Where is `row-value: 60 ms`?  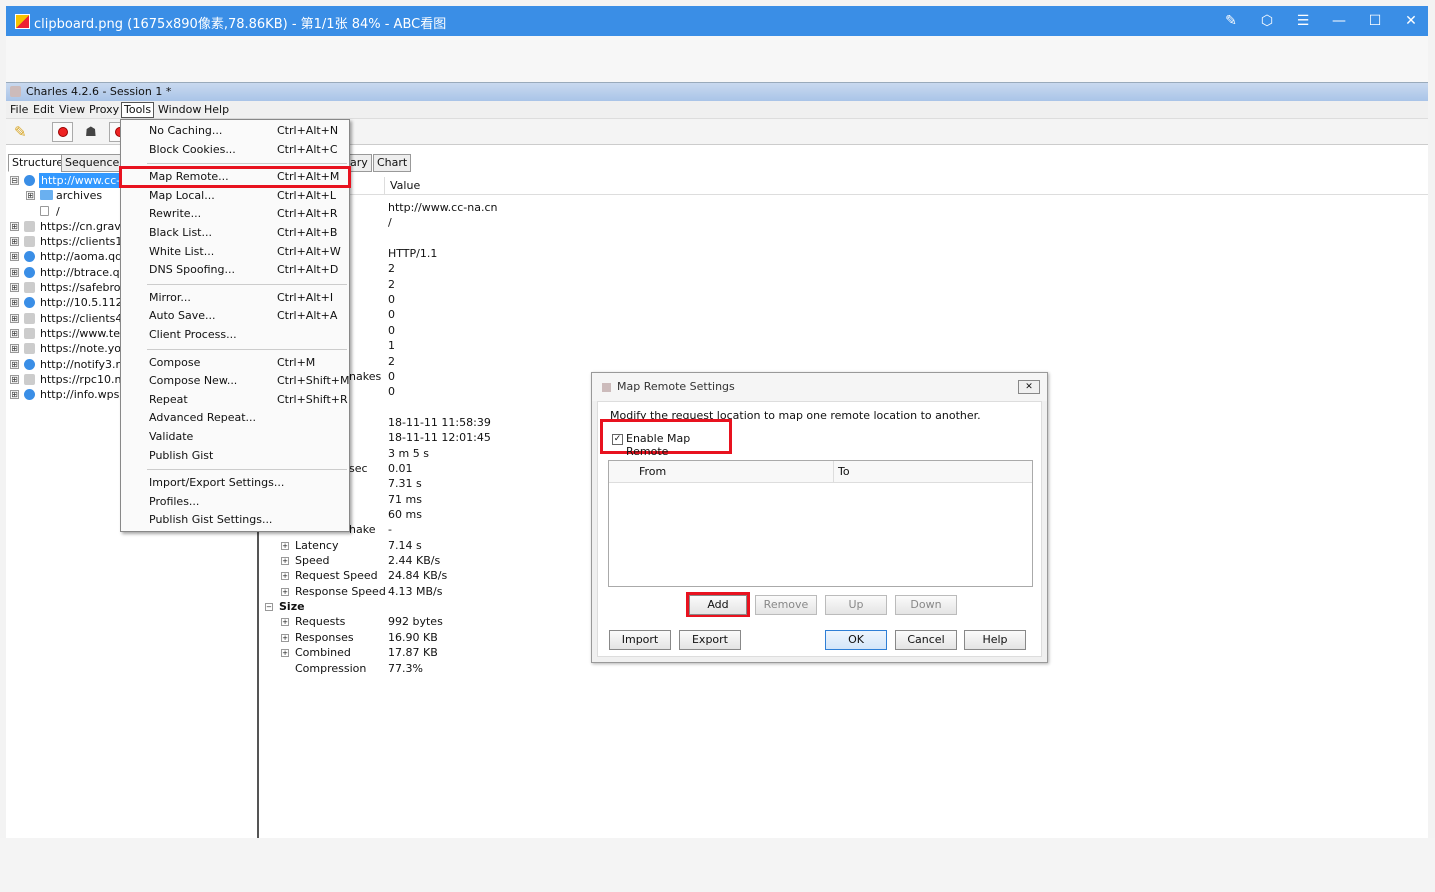 row-value: 60 ms is located at coordinates (405, 514).